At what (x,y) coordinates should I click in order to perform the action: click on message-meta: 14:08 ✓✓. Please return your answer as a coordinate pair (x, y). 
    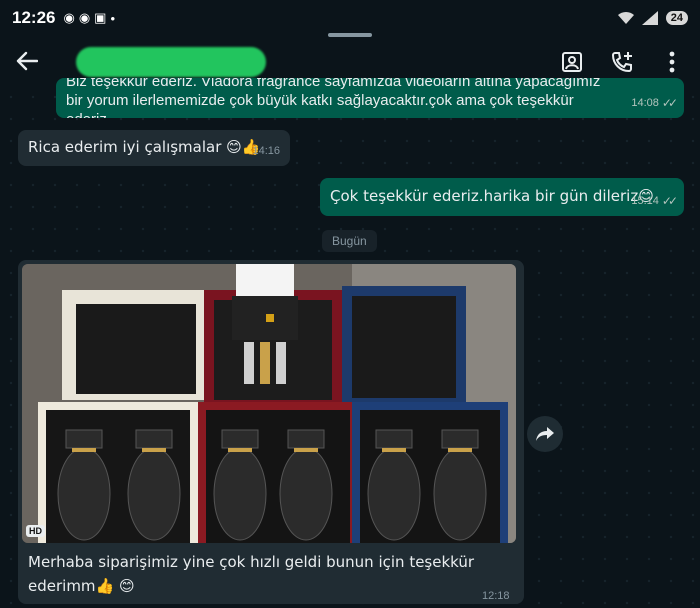
    Looking at the image, I should click on (654, 103).